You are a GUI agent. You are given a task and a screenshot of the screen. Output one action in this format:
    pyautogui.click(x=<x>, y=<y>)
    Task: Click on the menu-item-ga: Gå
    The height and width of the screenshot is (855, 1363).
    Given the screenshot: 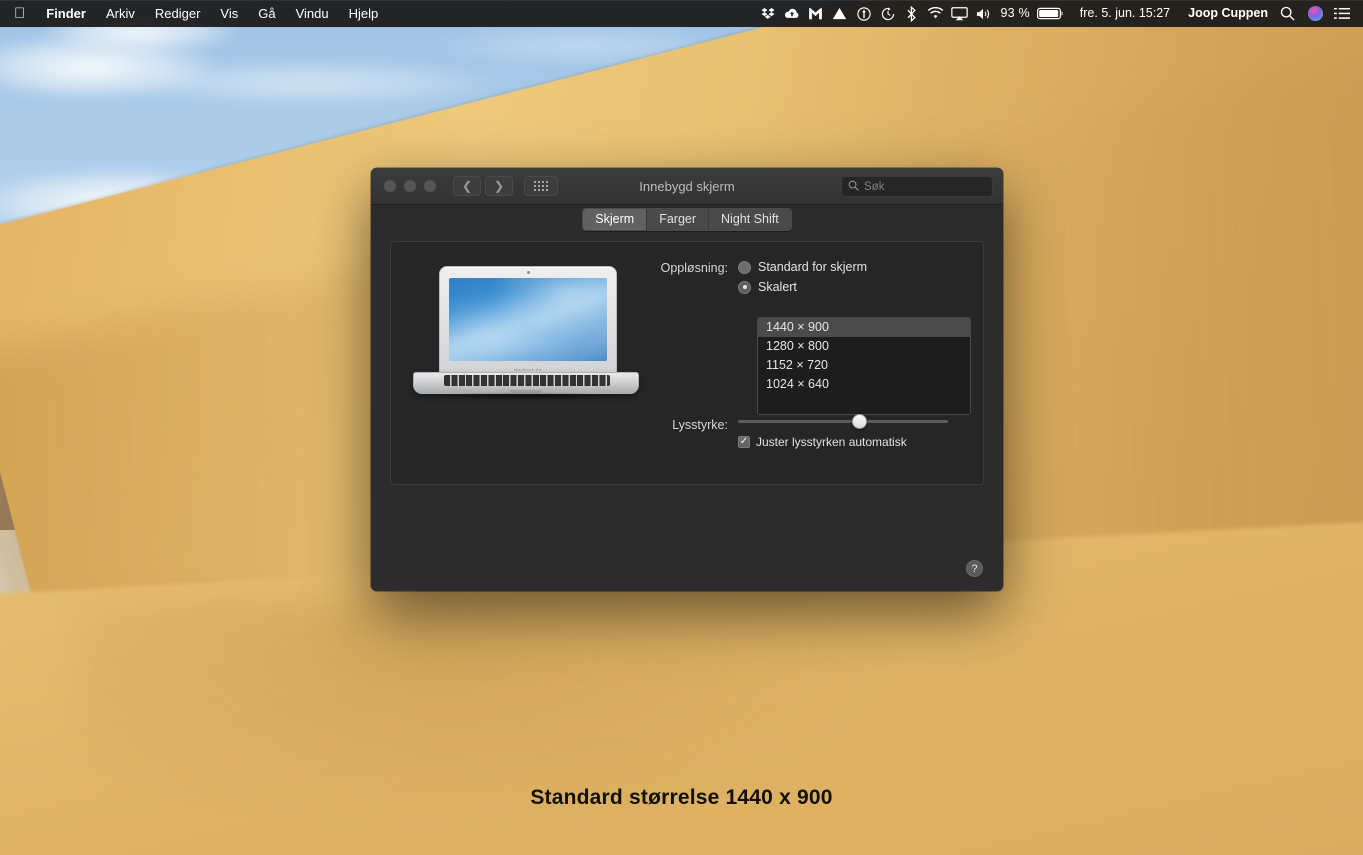 What is the action you would take?
    pyautogui.click(x=266, y=13)
    